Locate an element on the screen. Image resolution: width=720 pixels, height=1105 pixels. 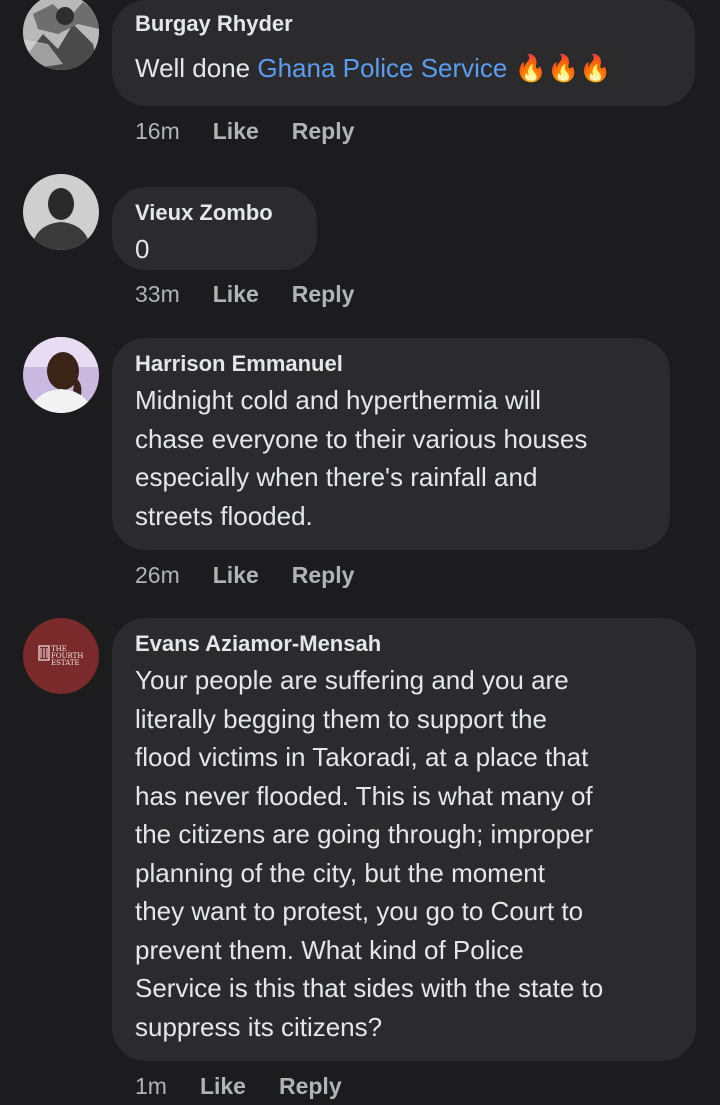
comment-text-prefix: Well done is located at coordinates (196, 68).